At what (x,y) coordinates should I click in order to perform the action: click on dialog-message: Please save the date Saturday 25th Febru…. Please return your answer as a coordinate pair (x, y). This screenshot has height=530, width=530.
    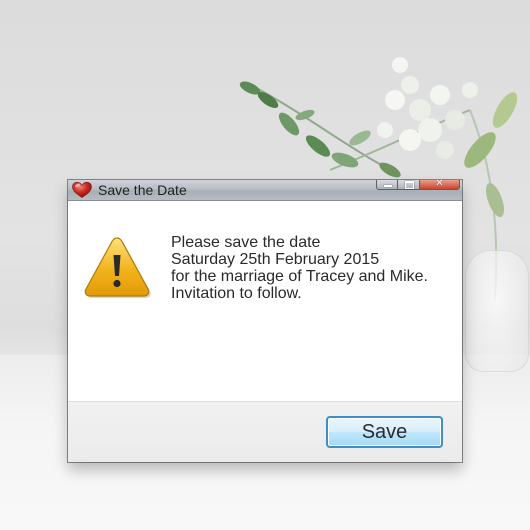
    Looking at the image, I should click on (299, 268).